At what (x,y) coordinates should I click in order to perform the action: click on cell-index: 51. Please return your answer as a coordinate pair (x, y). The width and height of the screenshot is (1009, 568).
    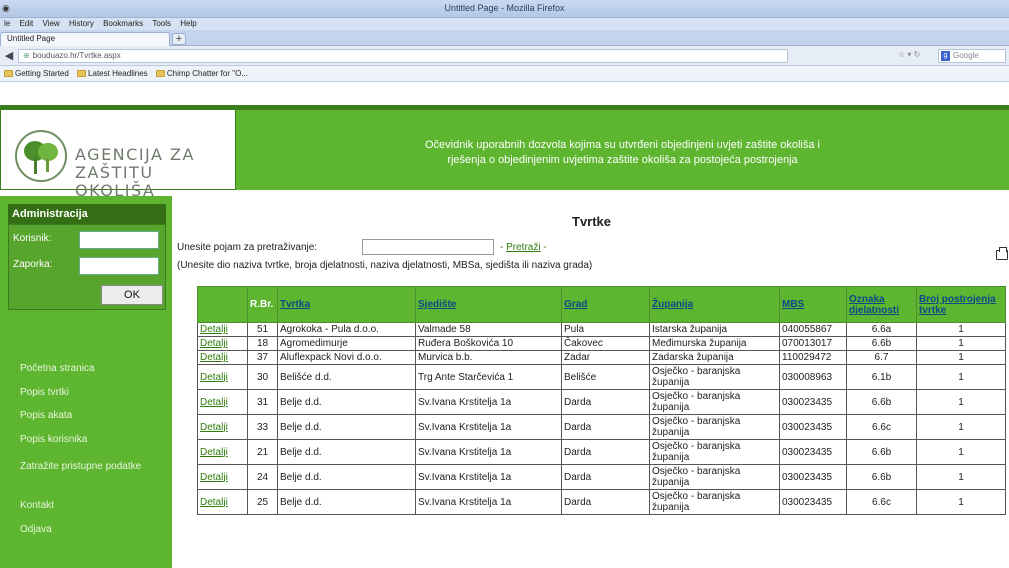
    Looking at the image, I should click on (262, 329).